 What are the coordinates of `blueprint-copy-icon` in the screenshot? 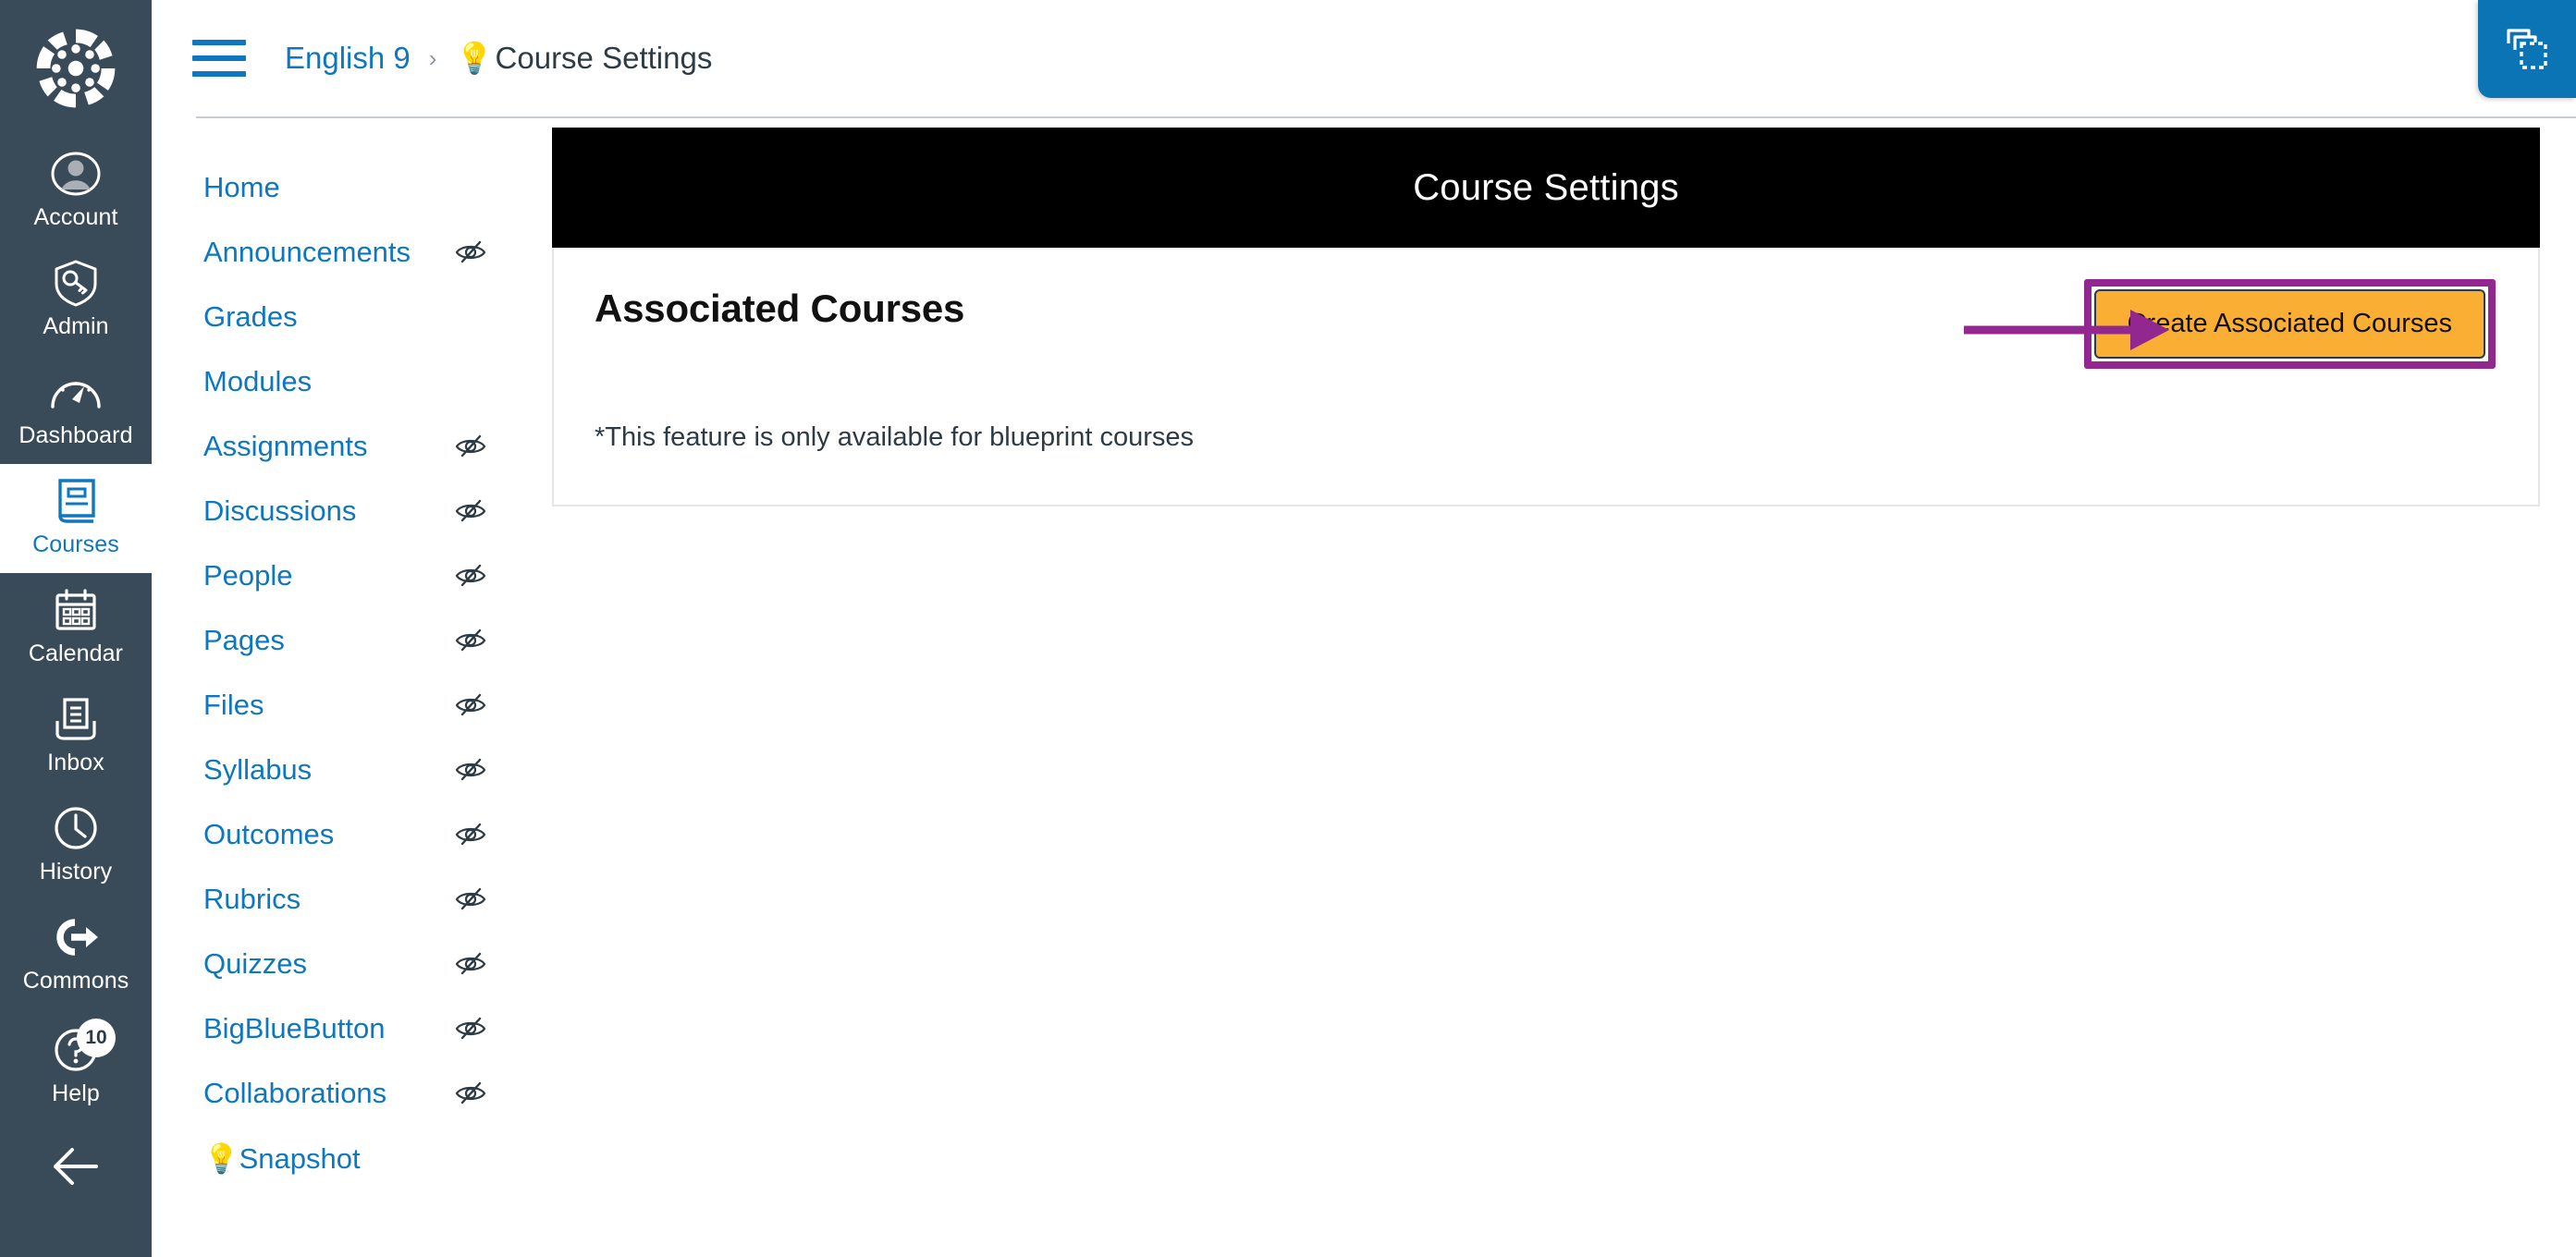 It's located at (2527, 49).